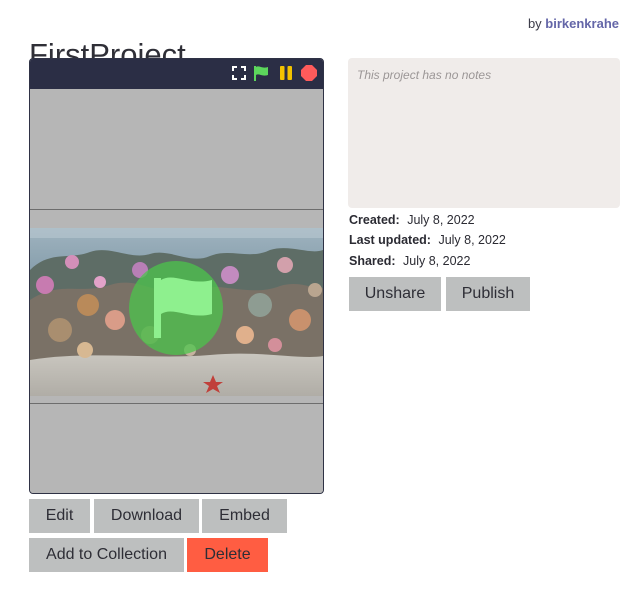  Describe the element at coordinates (176, 74) in the screenshot. I see `player-toolbar` at that location.